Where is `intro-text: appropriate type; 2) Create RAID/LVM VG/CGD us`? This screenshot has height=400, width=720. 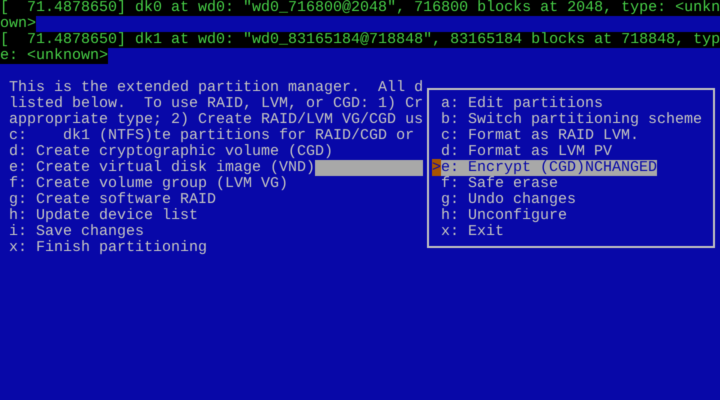 intro-text: appropriate type; 2) Create RAID/LVM VG/CGD us is located at coordinates (216, 120).